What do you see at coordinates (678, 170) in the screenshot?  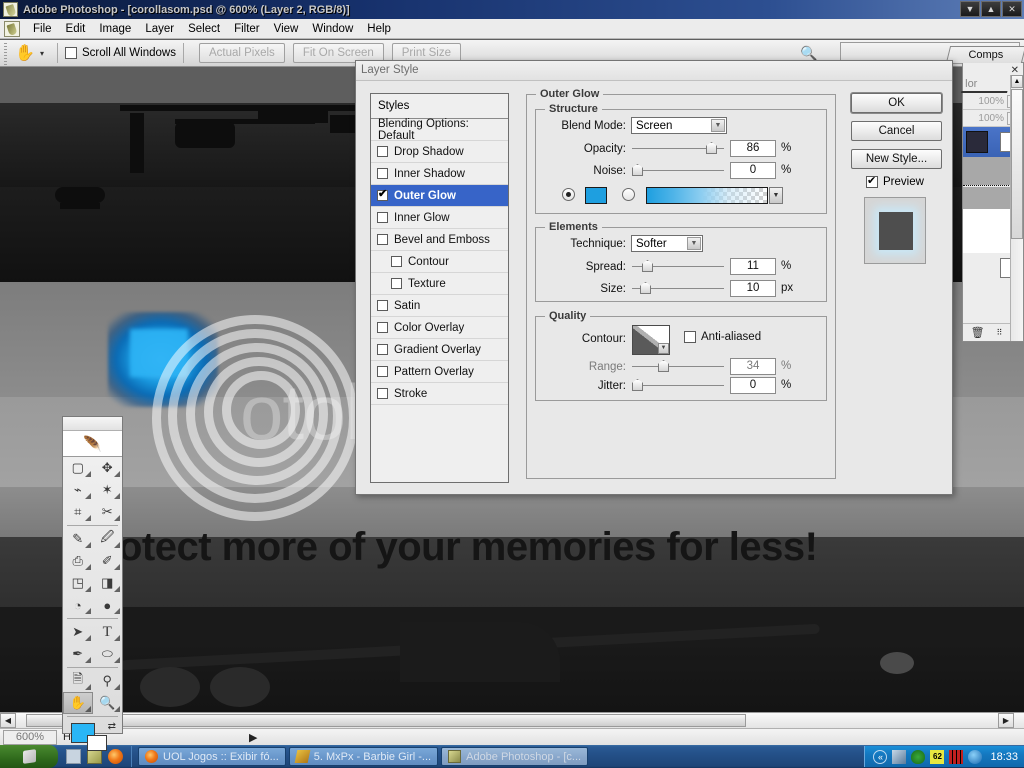 I see `noise-slider` at bounding box center [678, 170].